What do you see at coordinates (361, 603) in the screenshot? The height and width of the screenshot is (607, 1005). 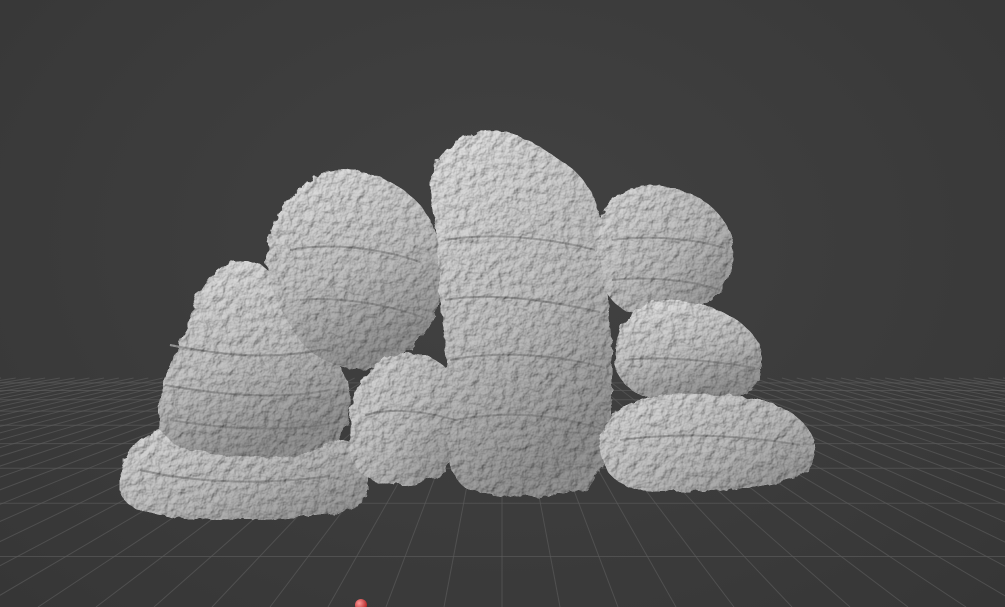 I see `origin-dot-icon` at bounding box center [361, 603].